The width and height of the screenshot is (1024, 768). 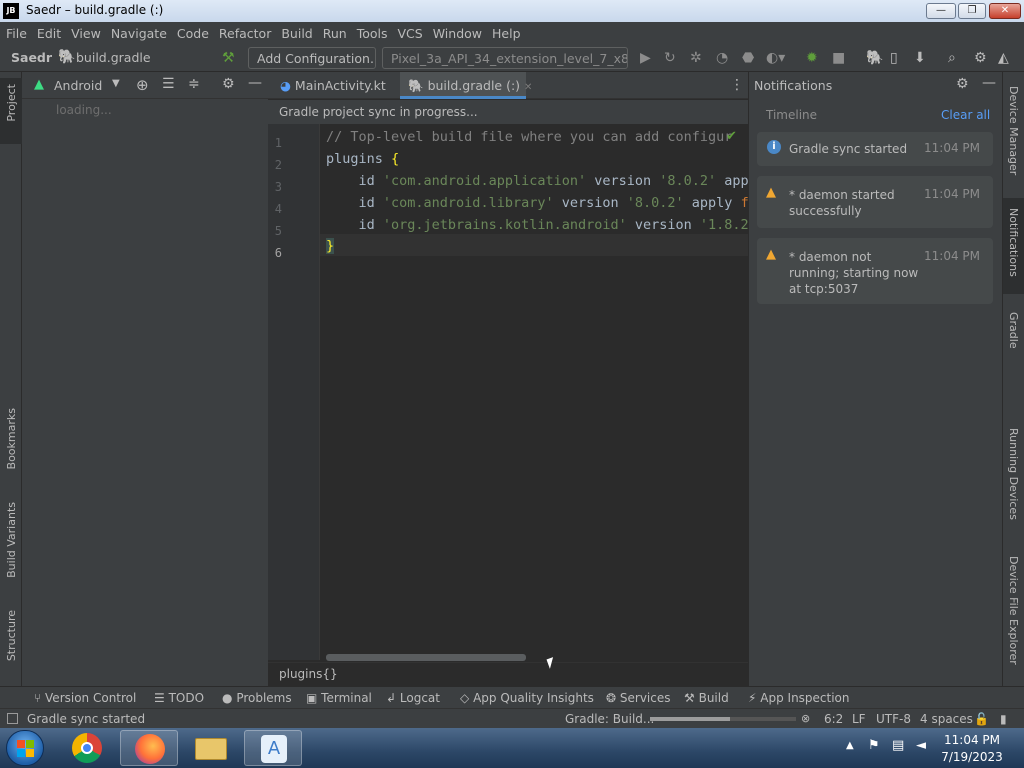 I want to click on todo-tool: ☰ TODO, so click(x=179, y=698).